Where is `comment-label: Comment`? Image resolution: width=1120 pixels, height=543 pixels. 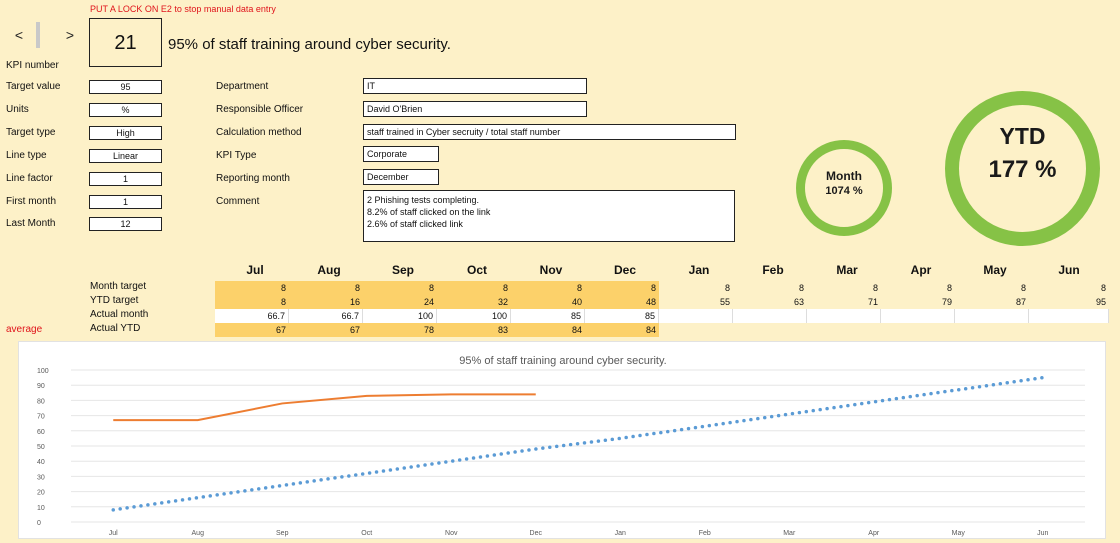 comment-label: Comment is located at coordinates (238, 201).